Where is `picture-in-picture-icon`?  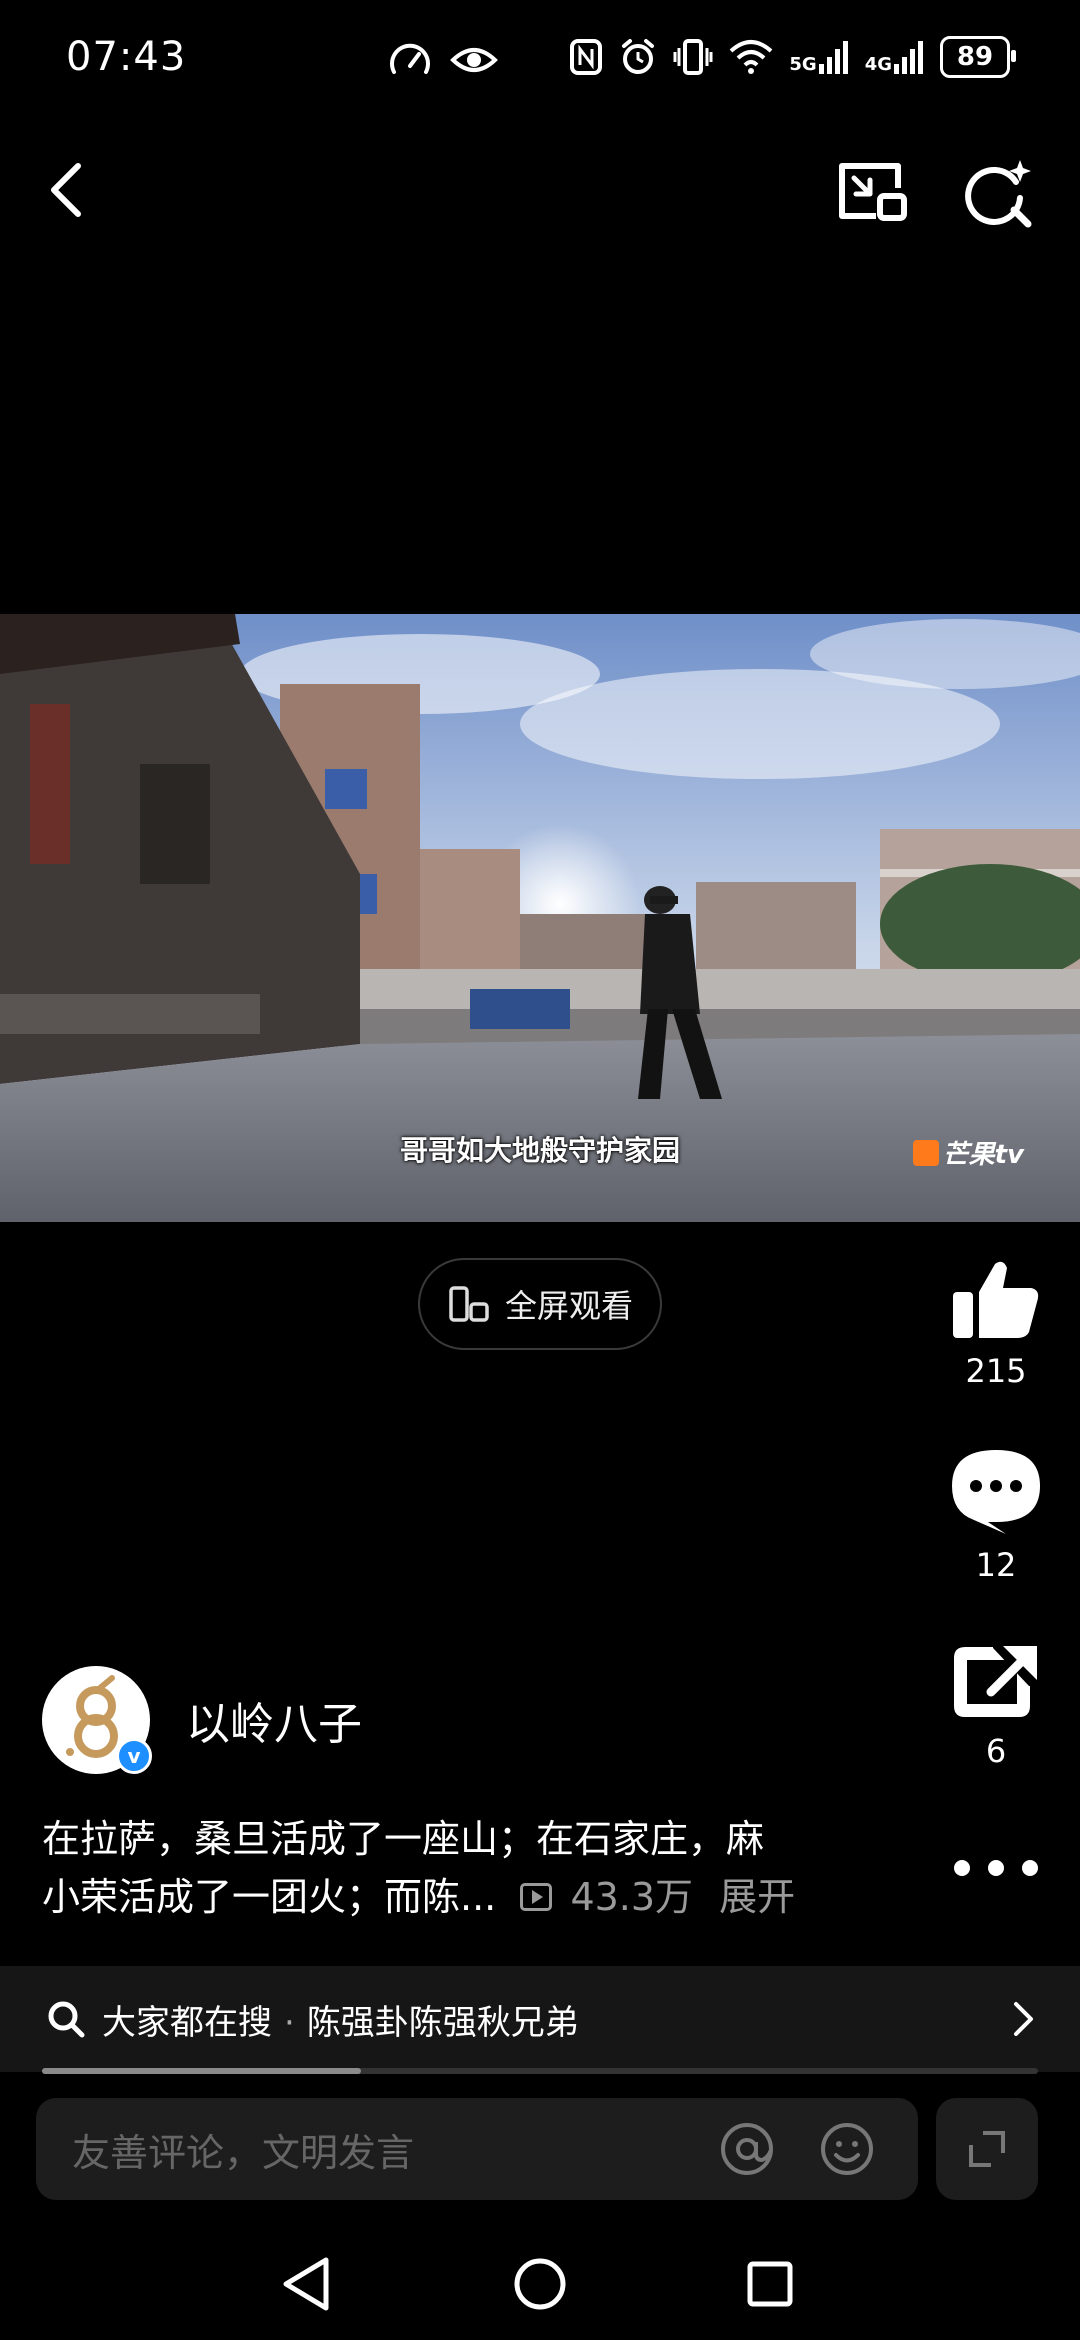 picture-in-picture-icon is located at coordinates (873, 192).